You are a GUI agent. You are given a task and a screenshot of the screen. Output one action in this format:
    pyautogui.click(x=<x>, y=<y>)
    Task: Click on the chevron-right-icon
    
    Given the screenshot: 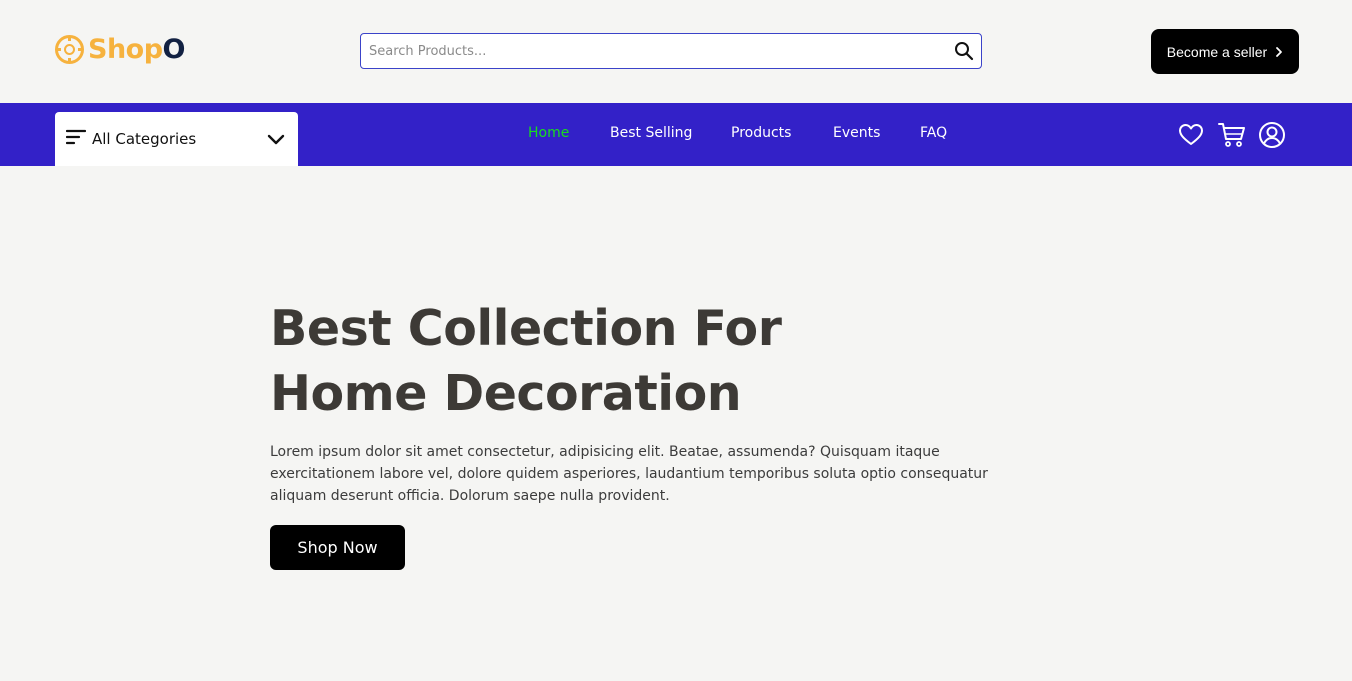 What is the action you would take?
    pyautogui.click(x=1279, y=52)
    